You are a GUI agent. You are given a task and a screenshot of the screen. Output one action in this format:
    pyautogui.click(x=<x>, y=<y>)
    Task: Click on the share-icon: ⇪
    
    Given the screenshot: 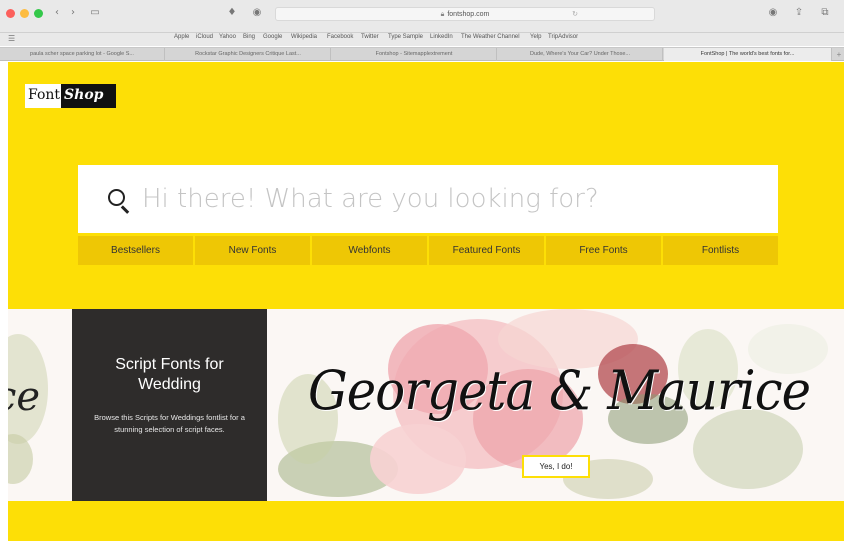 What is the action you would take?
    pyautogui.click(x=799, y=13)
    